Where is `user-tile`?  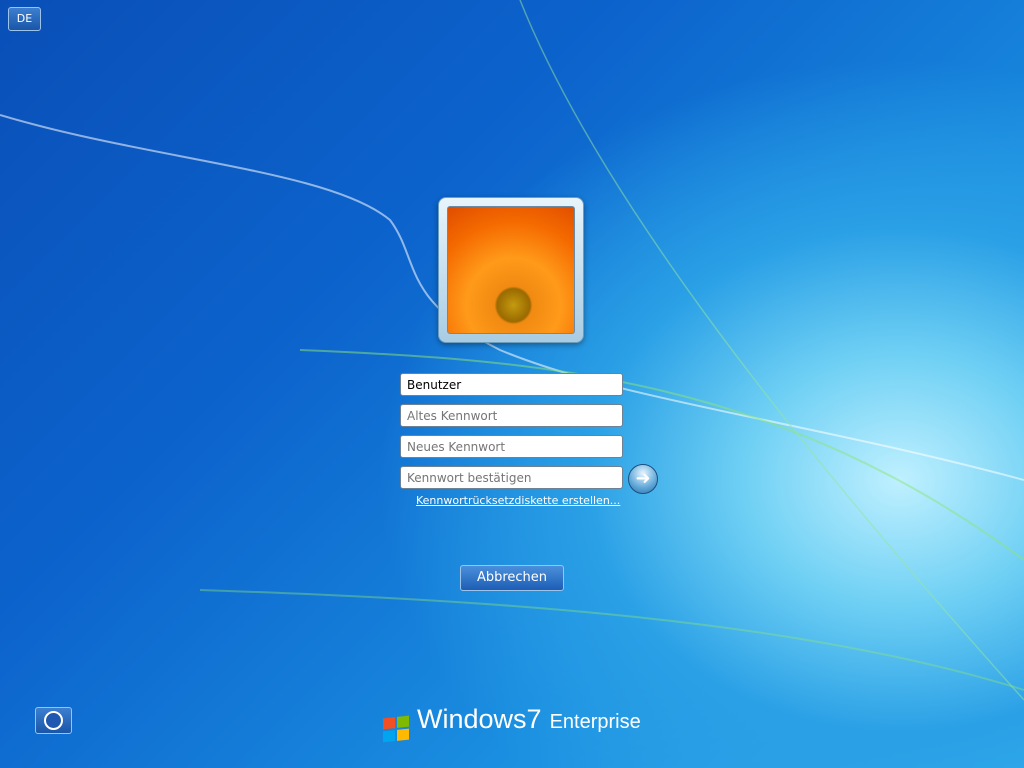 user-tile is located at coordinates (511, 270).